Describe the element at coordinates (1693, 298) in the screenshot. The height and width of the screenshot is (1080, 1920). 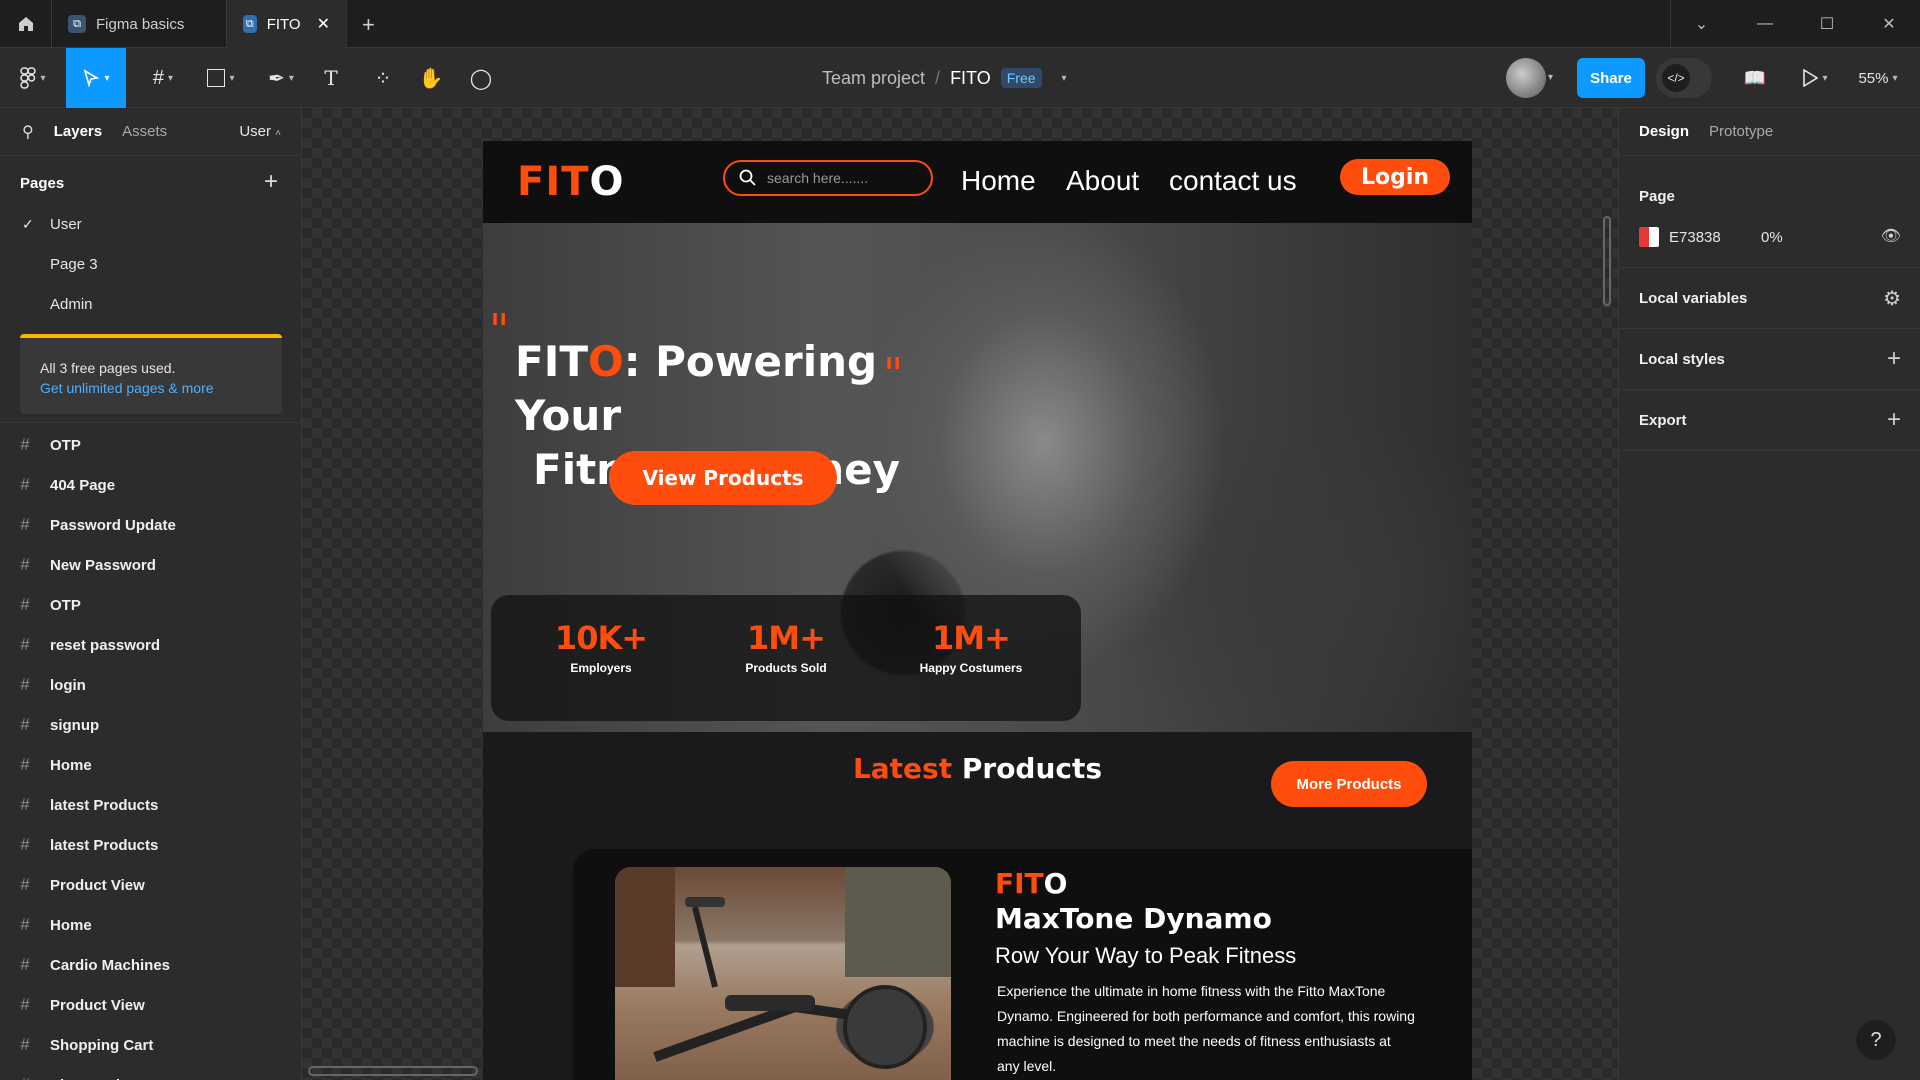
I see `local-variables-label: Local variables` at that location.